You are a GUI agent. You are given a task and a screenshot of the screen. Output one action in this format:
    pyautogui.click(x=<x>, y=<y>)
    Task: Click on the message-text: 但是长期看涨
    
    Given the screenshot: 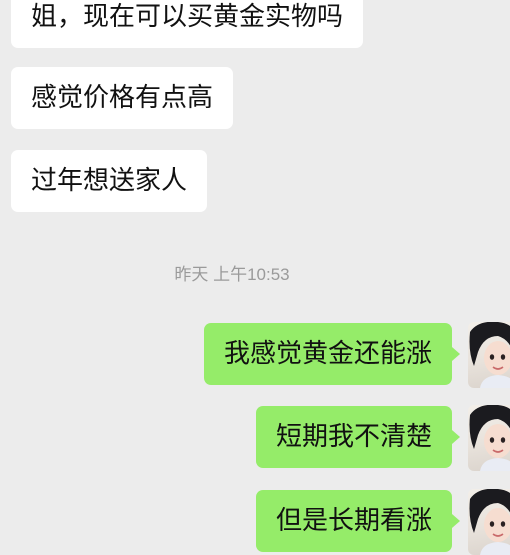 What is the action you would take?
    pyautogui.click(x=353, y=521)
    